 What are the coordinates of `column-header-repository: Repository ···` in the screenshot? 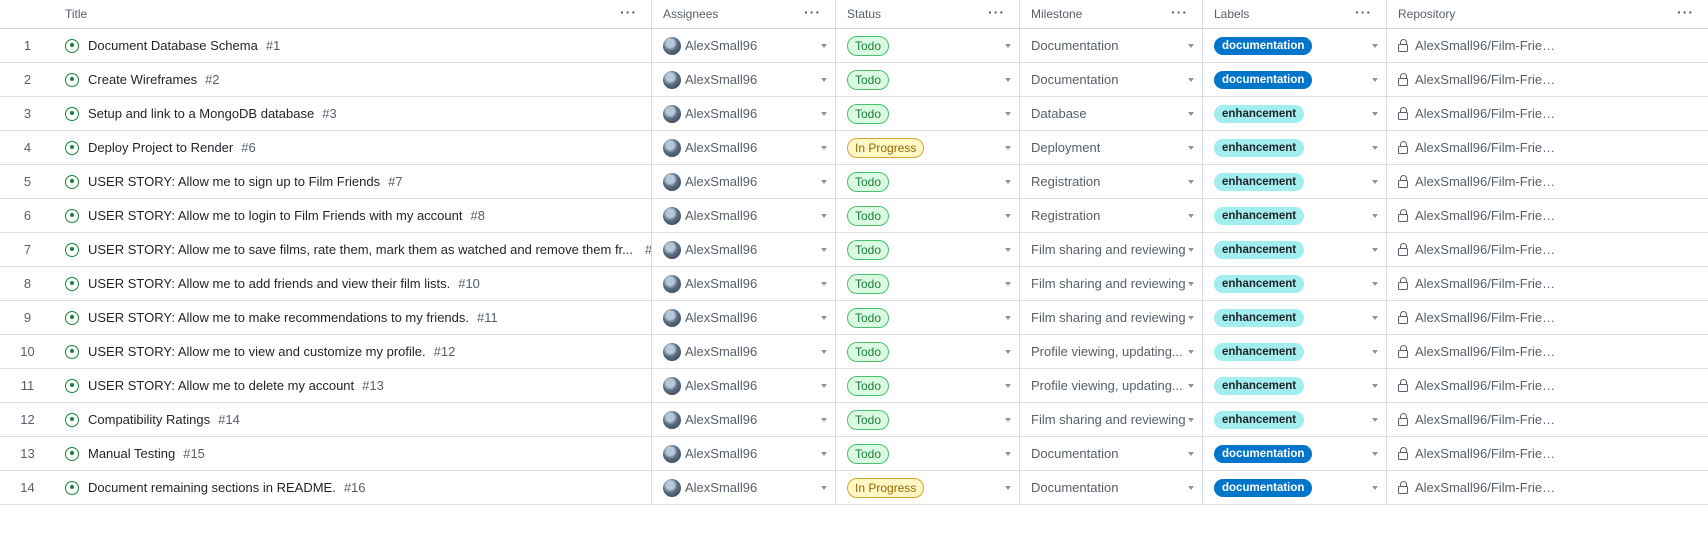 It's located at (1547, 14).